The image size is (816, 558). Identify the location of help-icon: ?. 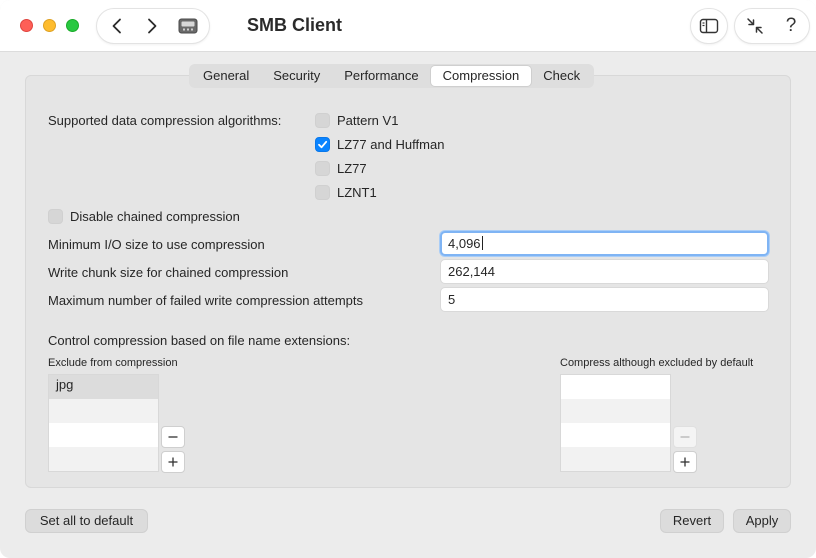
(791, 25).